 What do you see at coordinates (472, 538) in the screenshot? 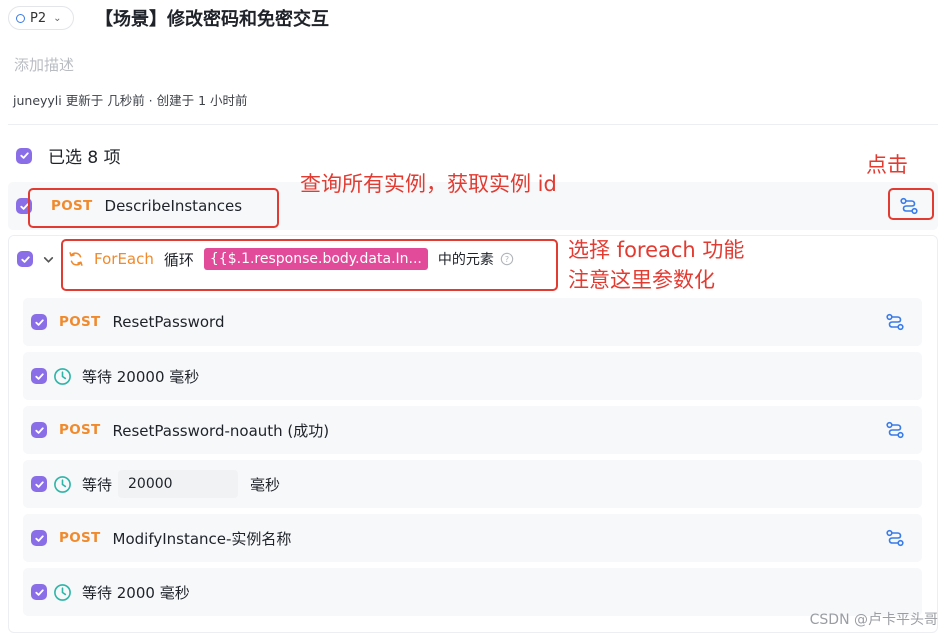
I see `step-modify-instance: POST ModifyInstance-实例名称` at bounding box center [472, 538].